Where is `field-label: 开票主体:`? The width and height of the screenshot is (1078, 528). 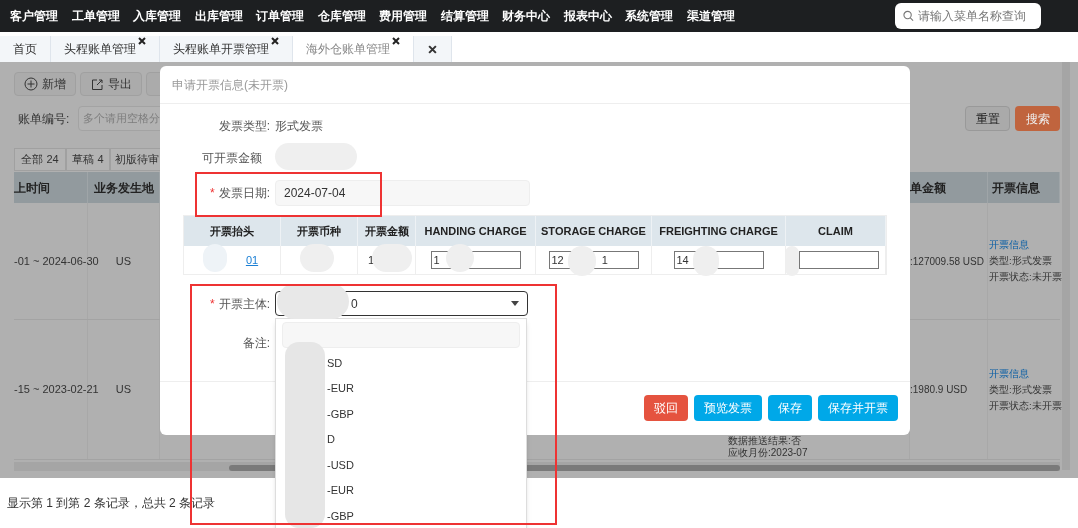 field-label: 开票主体: is located at coordinates (244, 304).